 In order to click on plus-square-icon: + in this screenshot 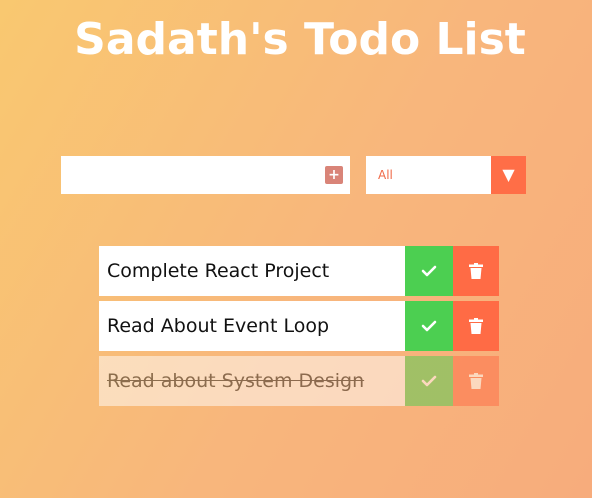, I will do `click(334, 175)`.